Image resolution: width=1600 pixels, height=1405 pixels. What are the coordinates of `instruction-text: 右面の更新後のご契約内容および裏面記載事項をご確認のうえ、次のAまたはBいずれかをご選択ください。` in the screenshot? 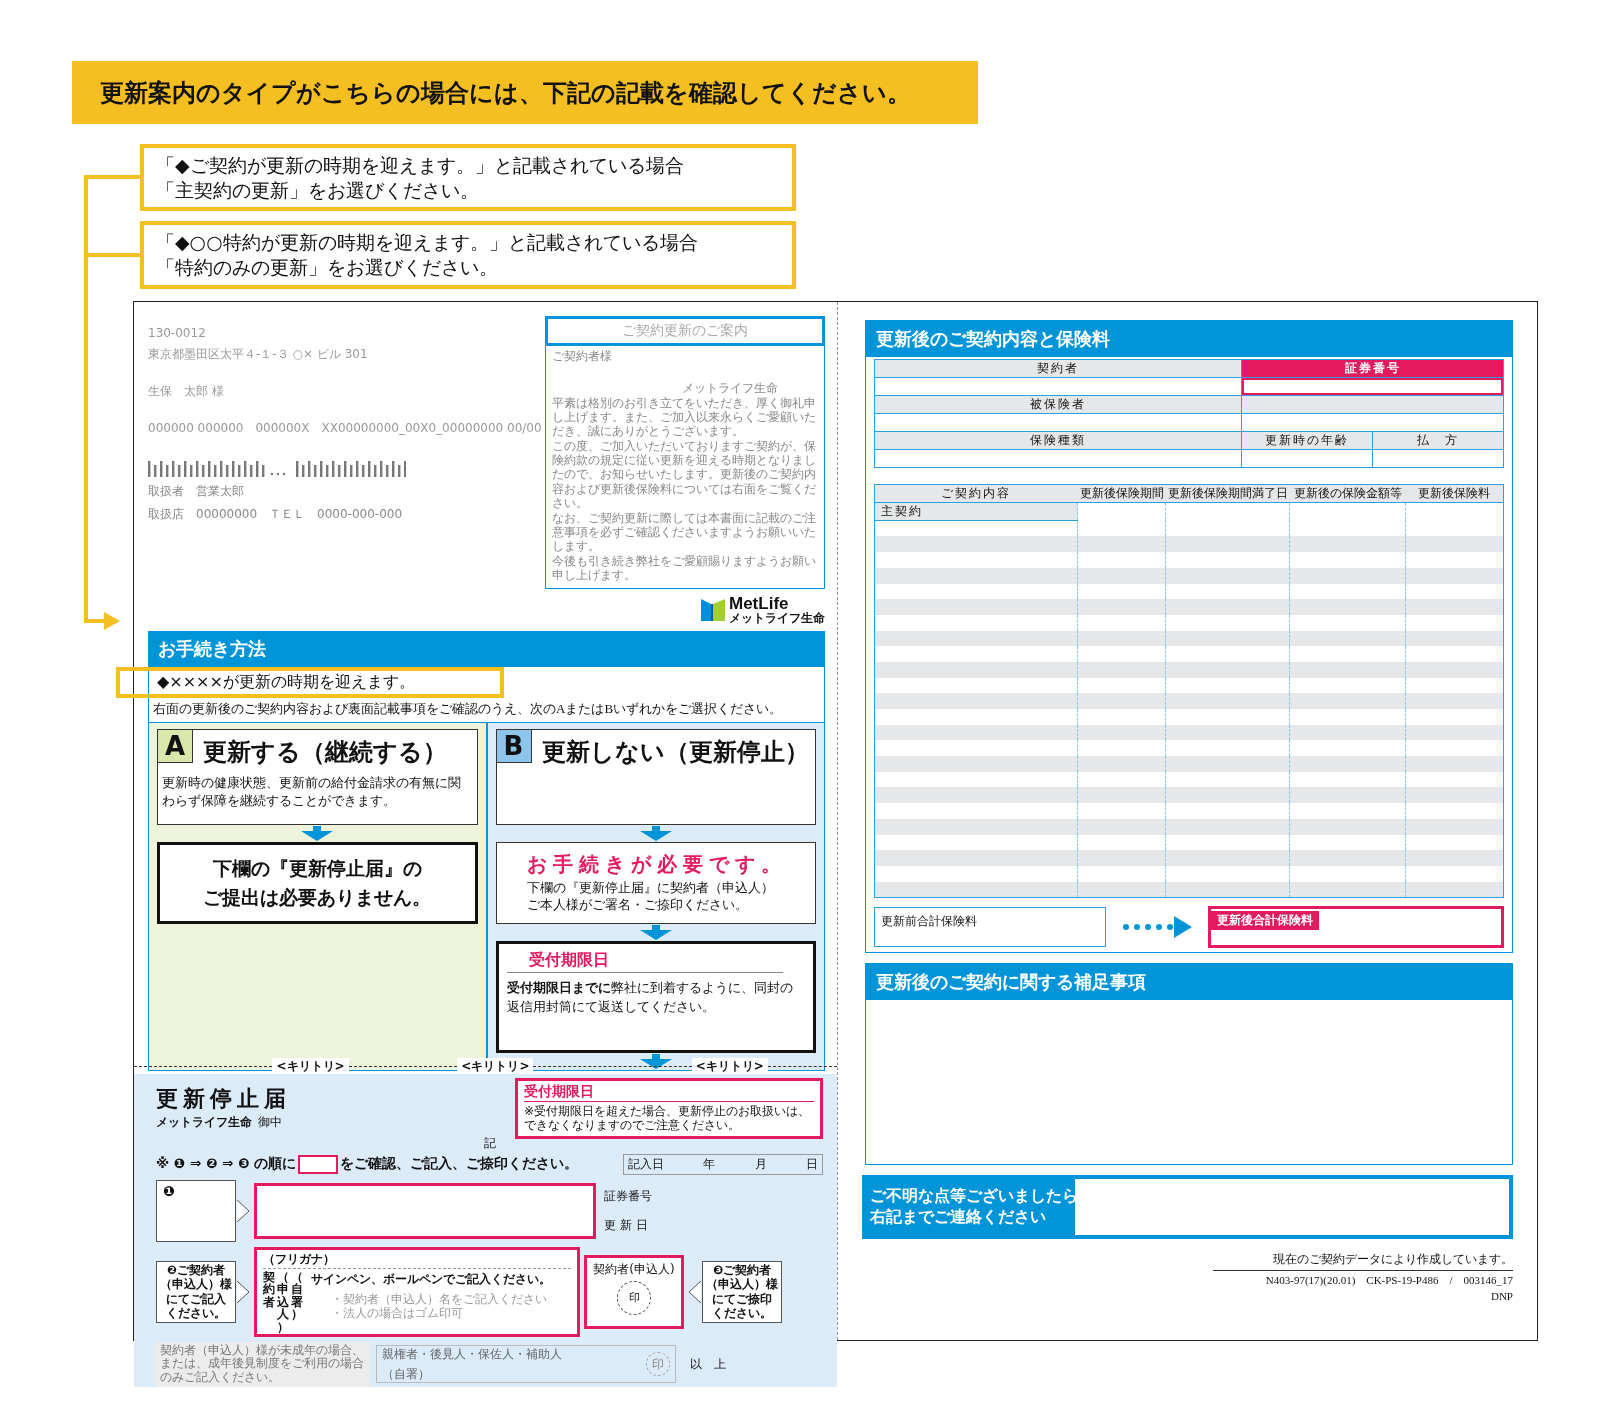 It's located at (468, 708).